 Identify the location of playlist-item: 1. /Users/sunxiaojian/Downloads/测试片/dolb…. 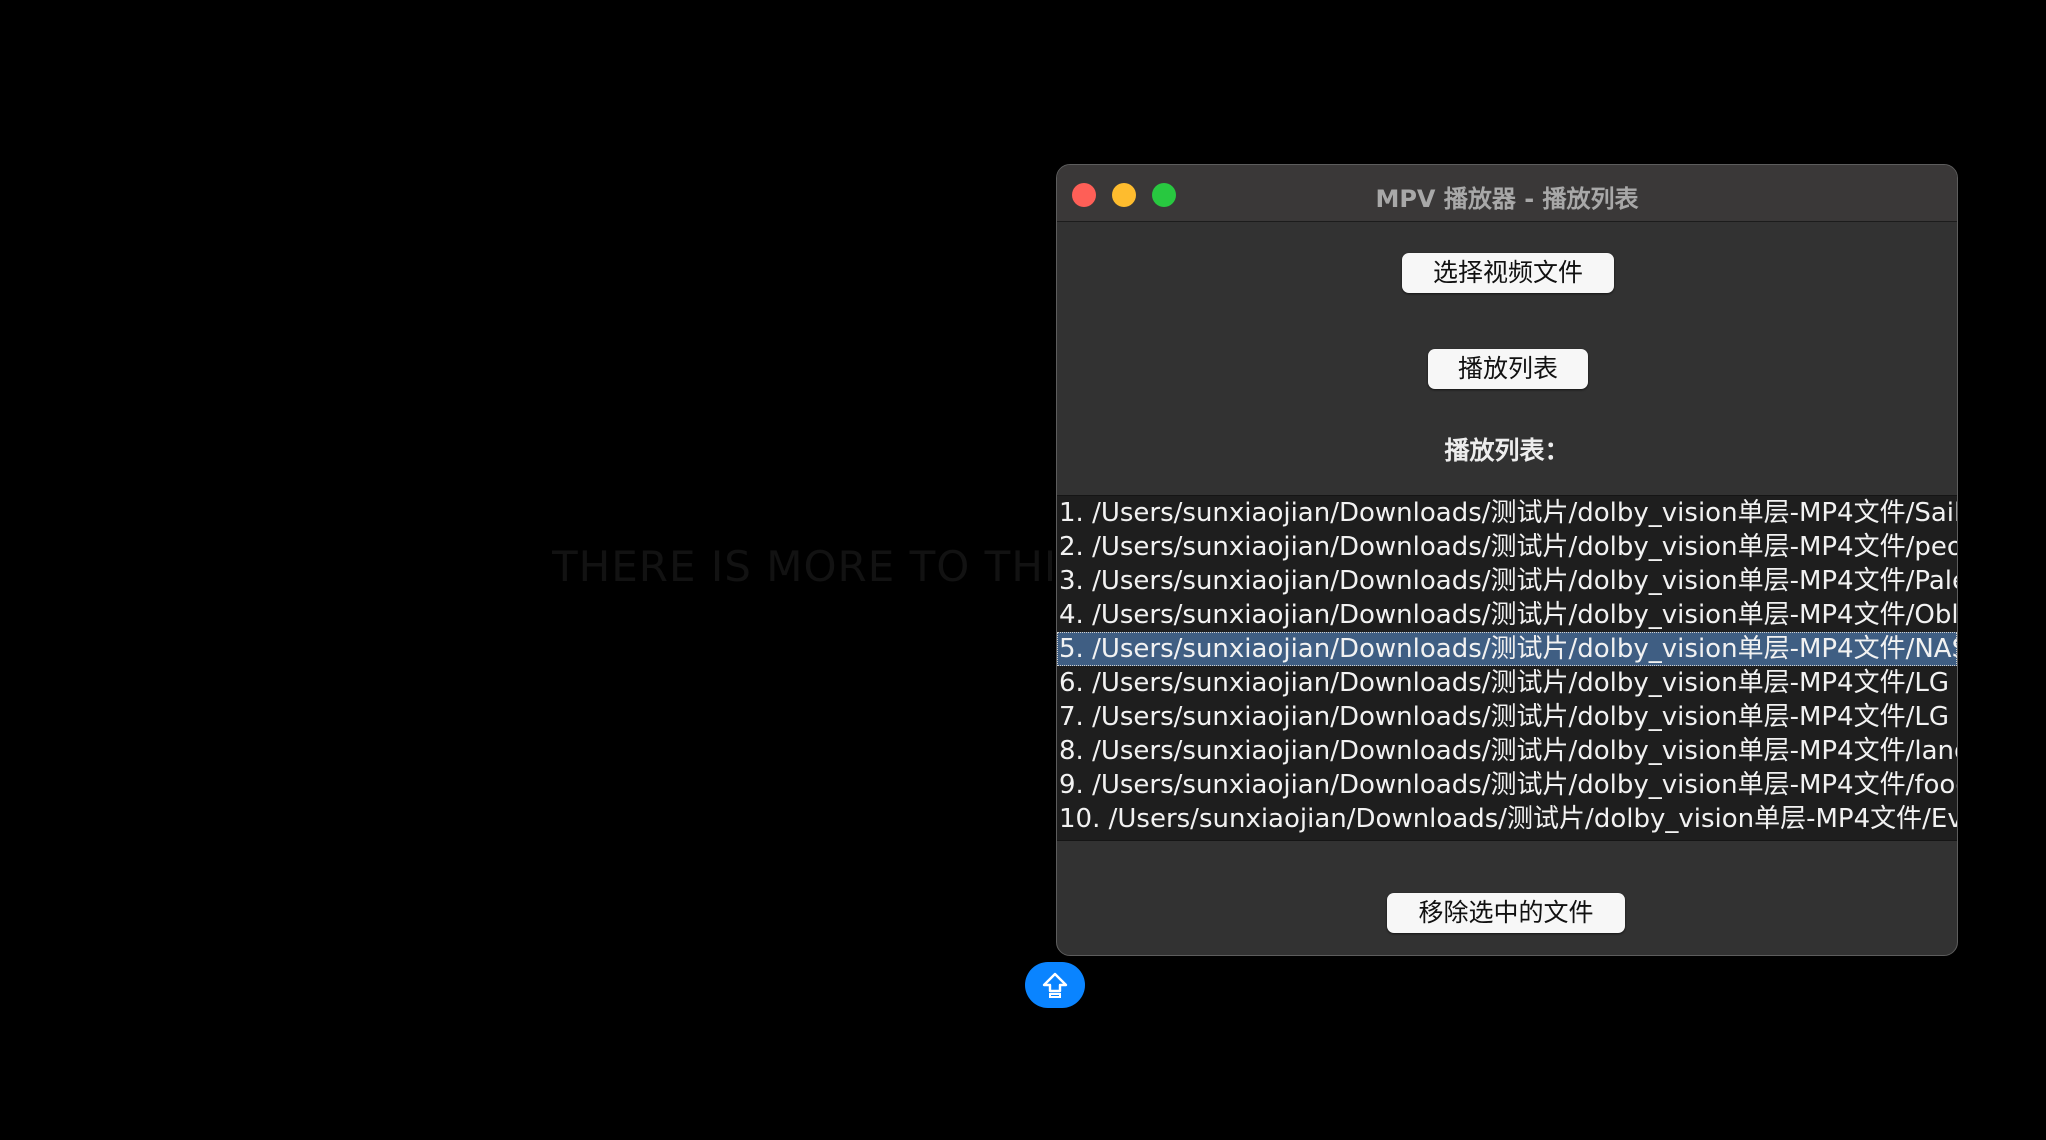
(1507, 513).